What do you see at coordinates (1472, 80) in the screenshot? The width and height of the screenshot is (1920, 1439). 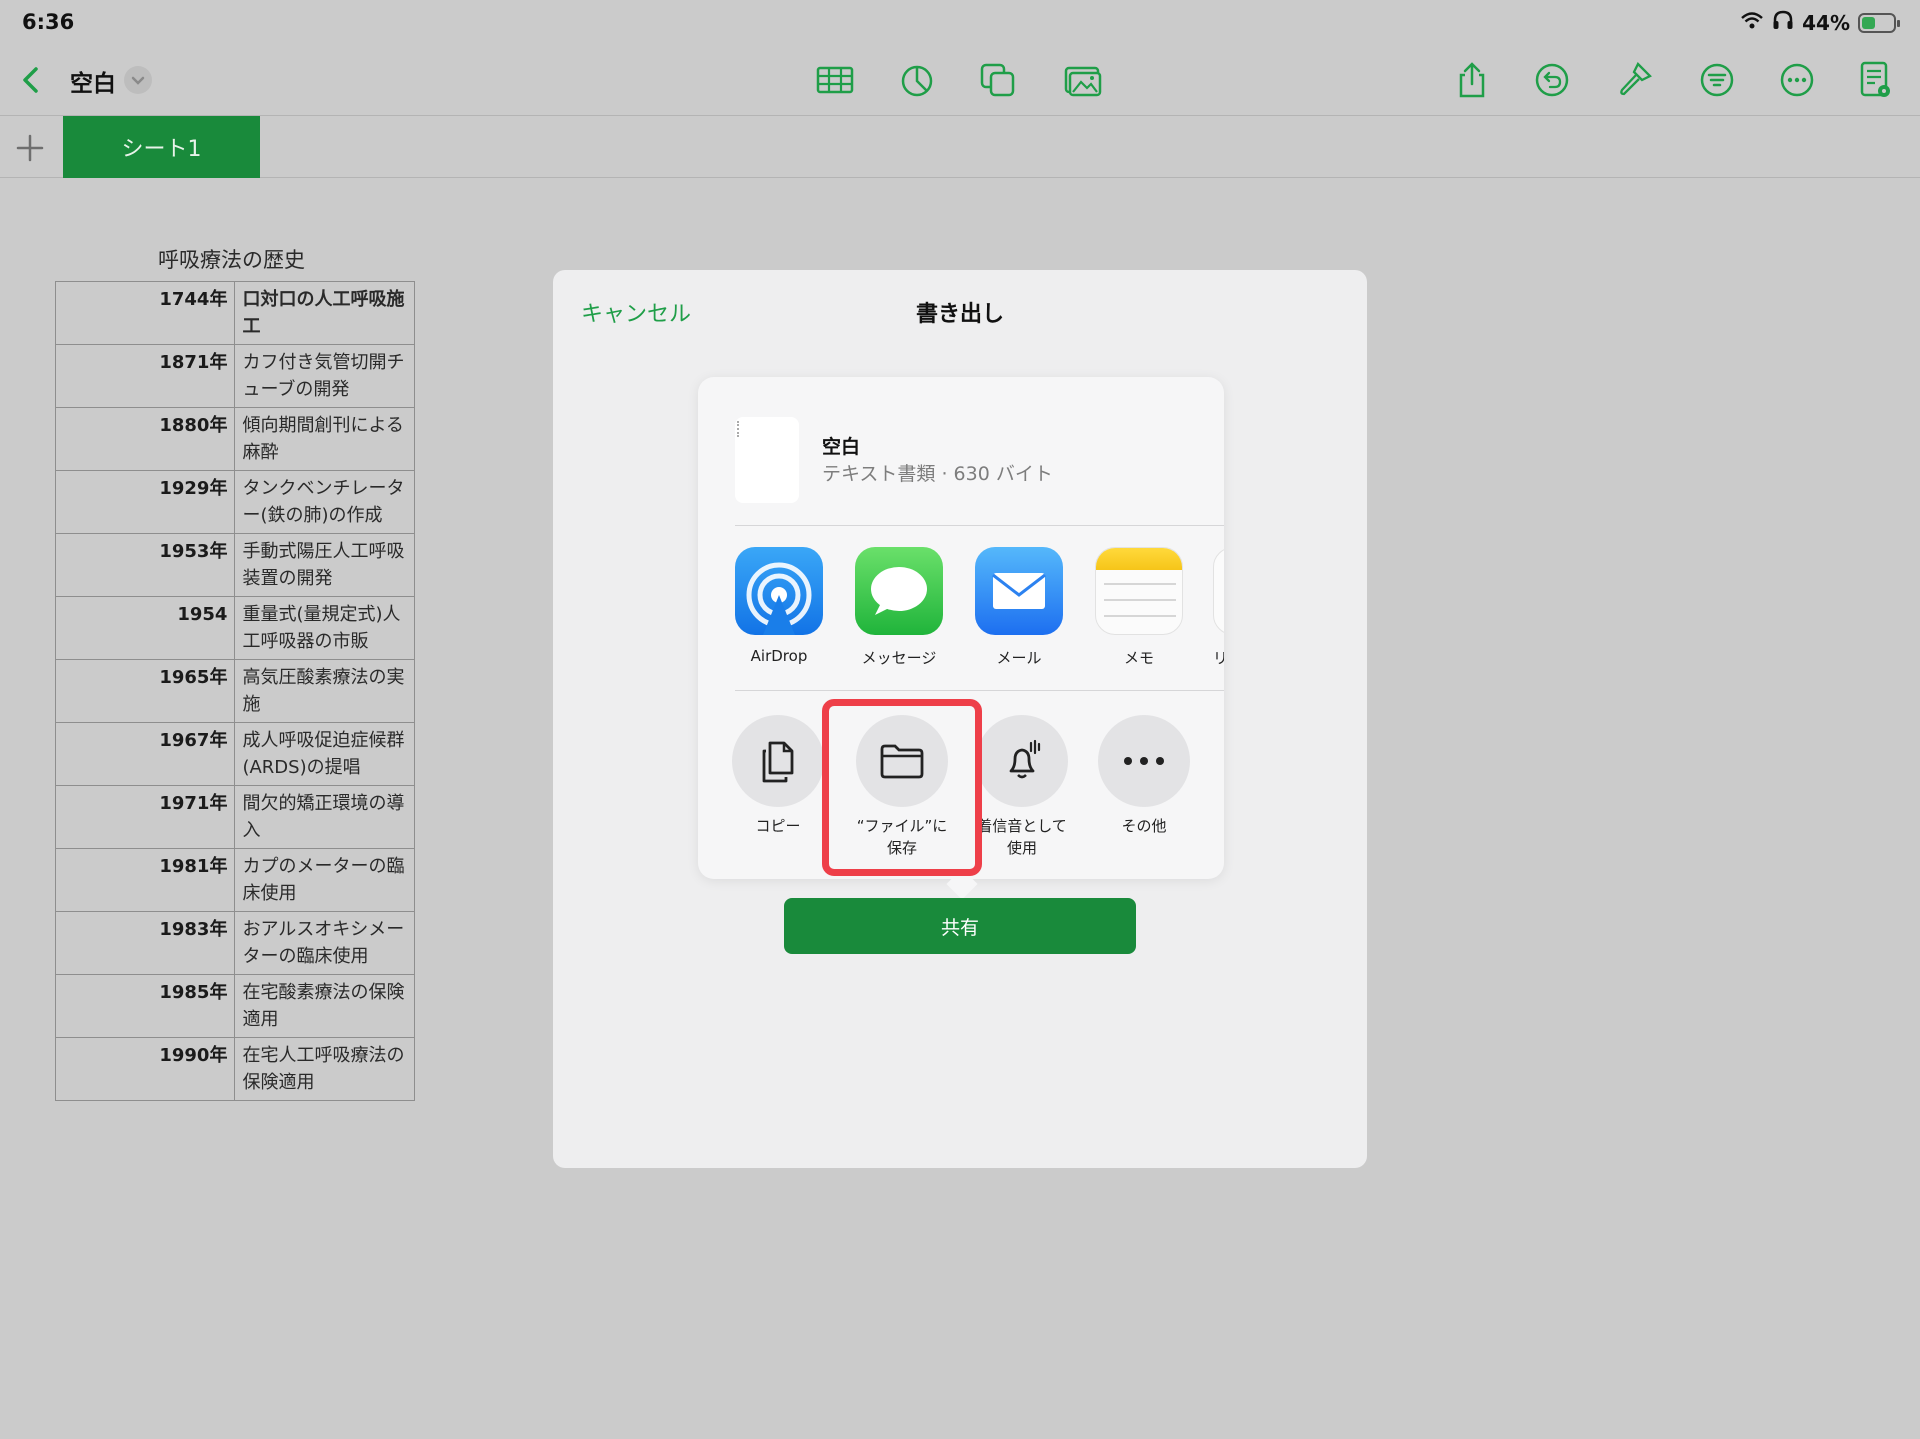 I see `share-icon` at bounding box center [1472, 80].